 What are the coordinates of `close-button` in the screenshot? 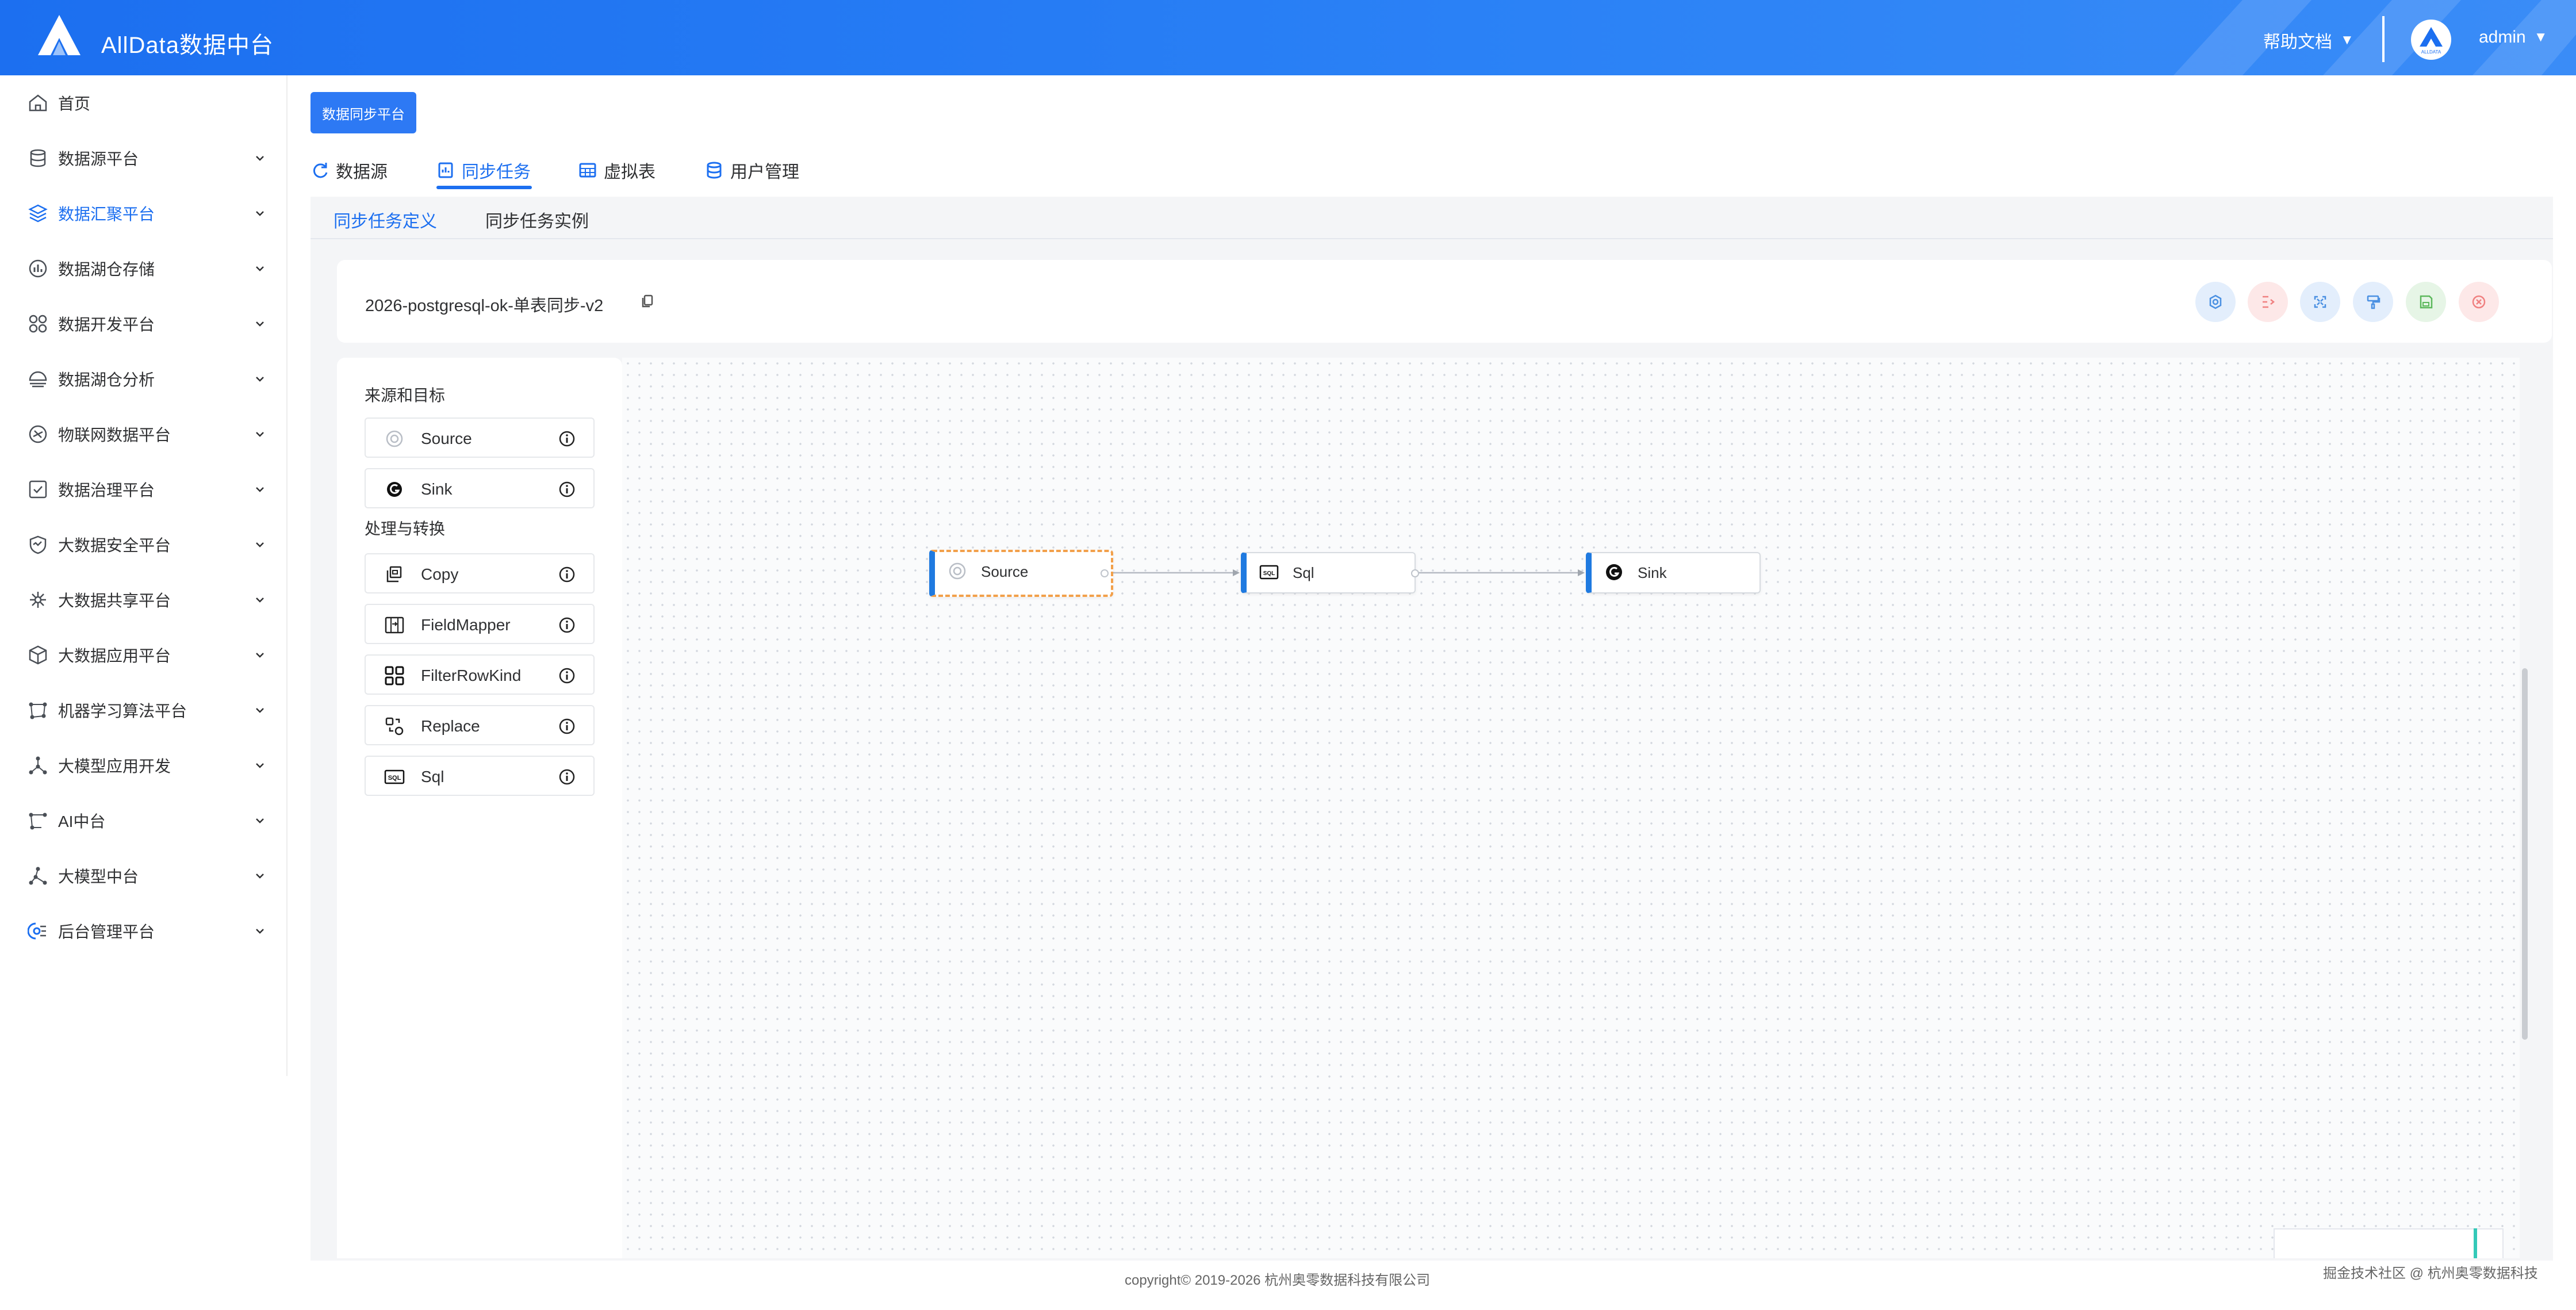 It's located at (2479, 302).